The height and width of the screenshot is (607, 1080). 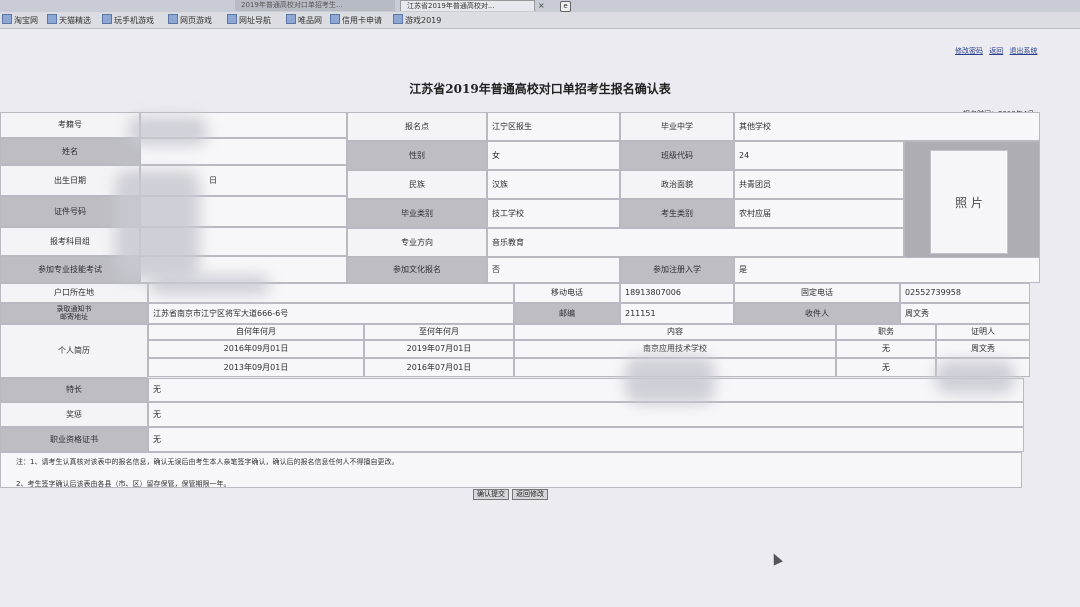 I want to click on label-resume: 个人简历, so click(x=74, y=351).